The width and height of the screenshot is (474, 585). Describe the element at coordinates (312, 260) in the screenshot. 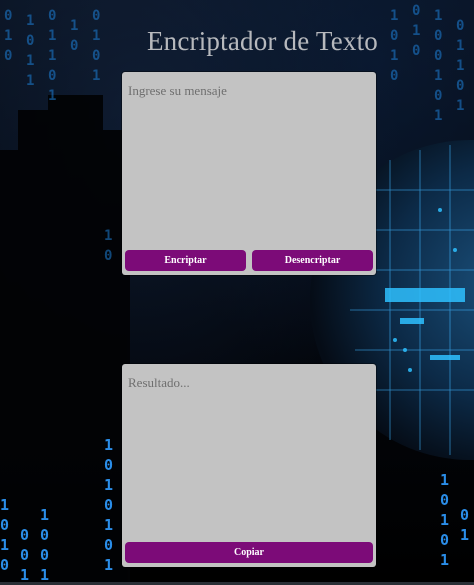

I see `decrypt-button: Desencriptar` at that location.